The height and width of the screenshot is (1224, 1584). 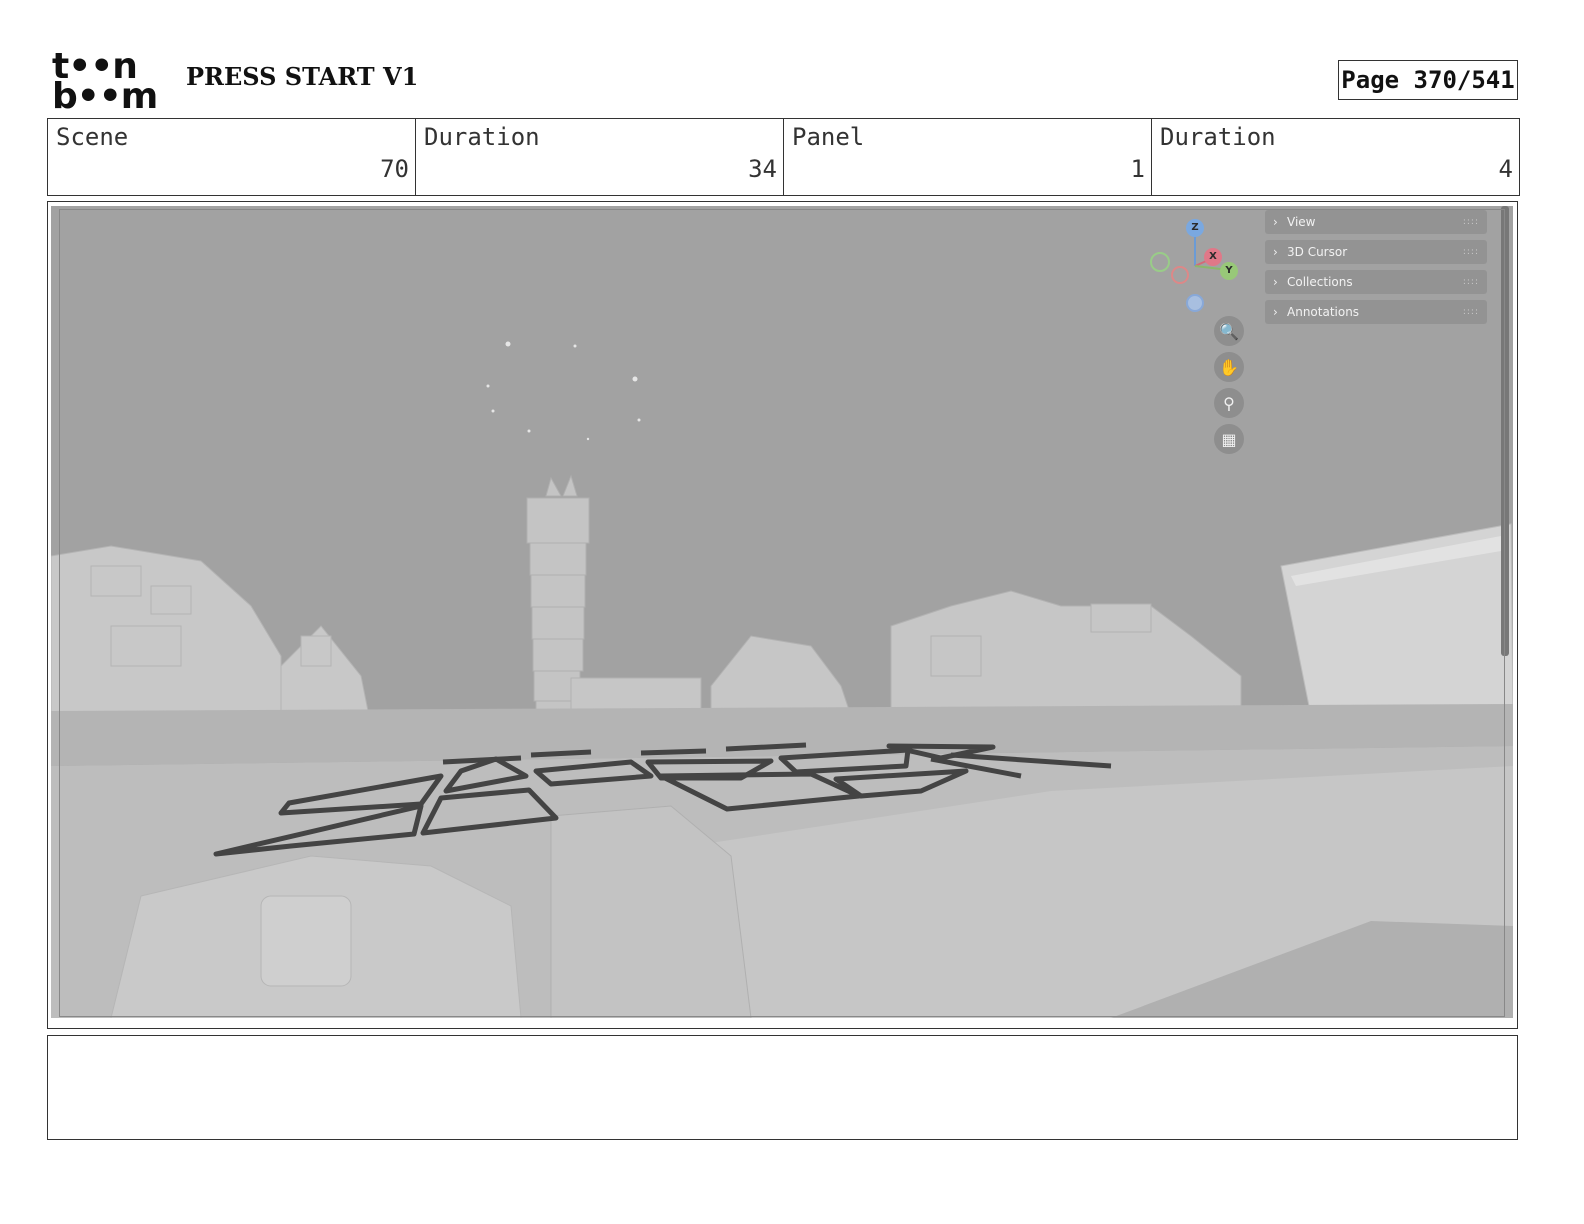 What do you see at coordinates (1323, 312) in the screenshot?
I see `panel-annotations-label: Annotations` at bounding box center [1323, 312].